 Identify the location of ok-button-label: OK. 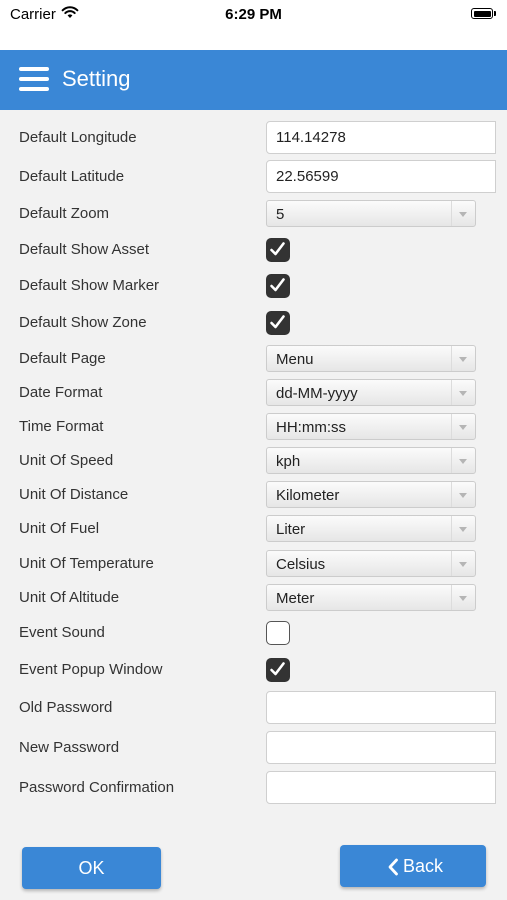
(91, 868).